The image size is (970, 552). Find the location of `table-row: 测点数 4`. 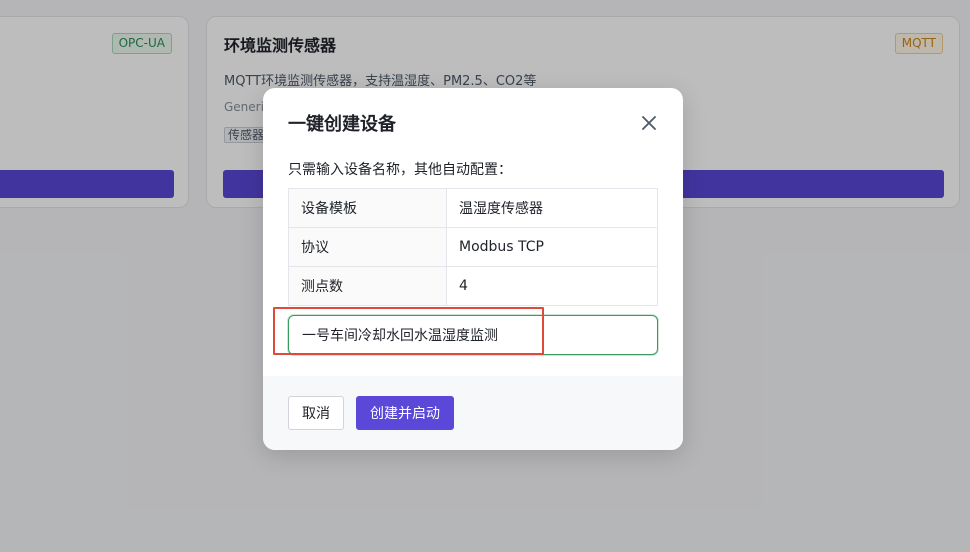

table-row: 测点数 4 is located at coordinates (473, 286).